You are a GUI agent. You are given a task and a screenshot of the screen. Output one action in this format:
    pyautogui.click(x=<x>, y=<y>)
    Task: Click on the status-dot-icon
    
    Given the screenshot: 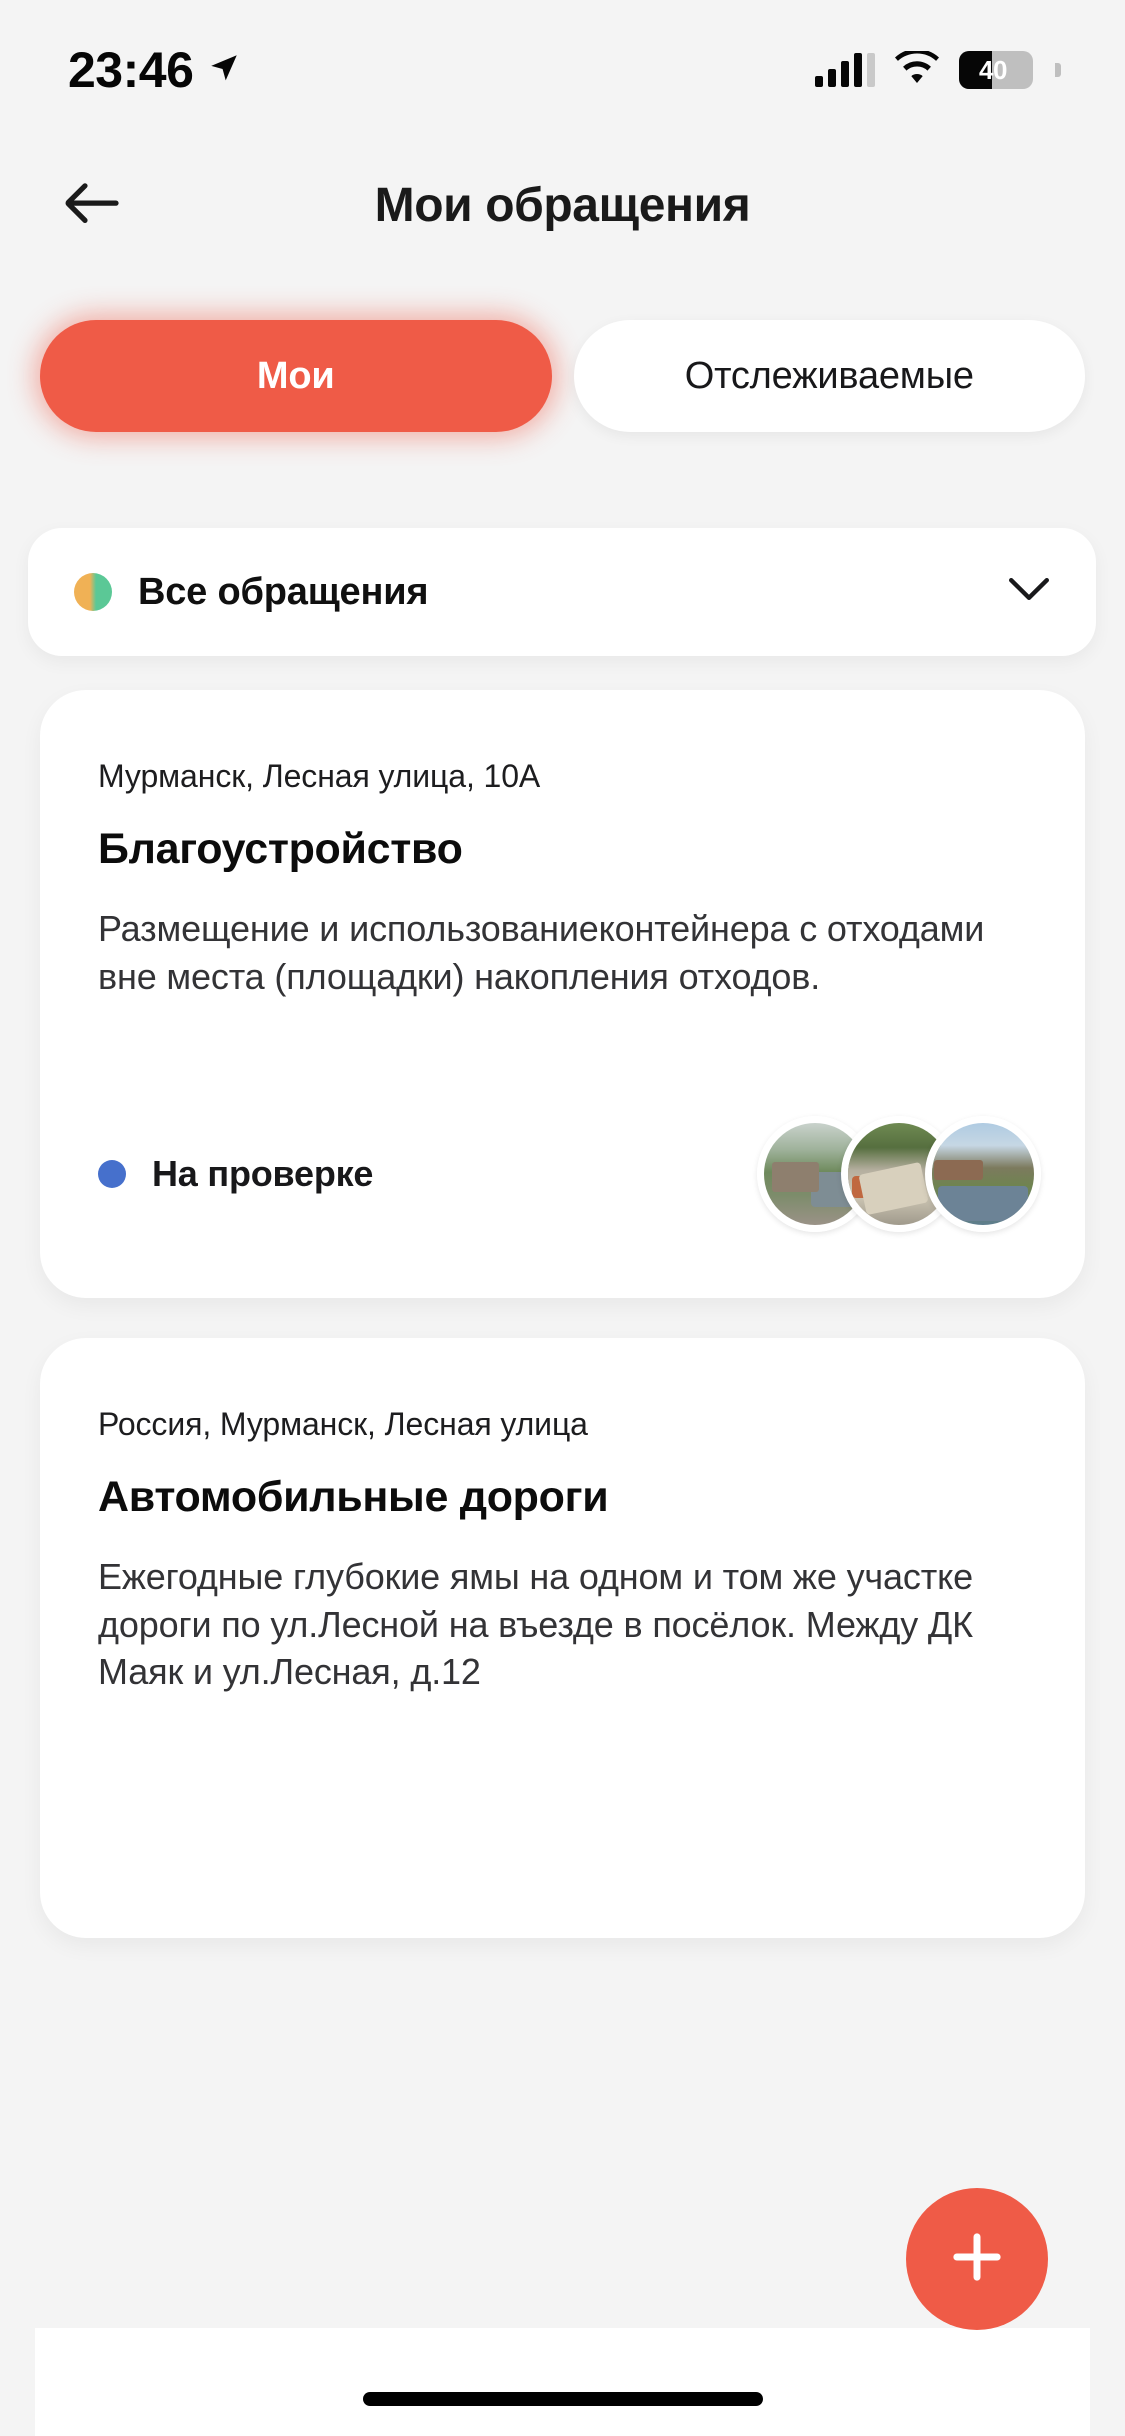 What is the action you would take?
    pyautogui.click(x=112, y=1174)
    